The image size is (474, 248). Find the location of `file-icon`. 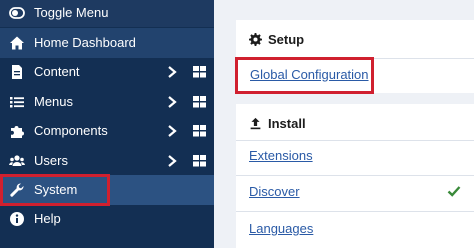

file-icon is located at coordinates (17, 72).